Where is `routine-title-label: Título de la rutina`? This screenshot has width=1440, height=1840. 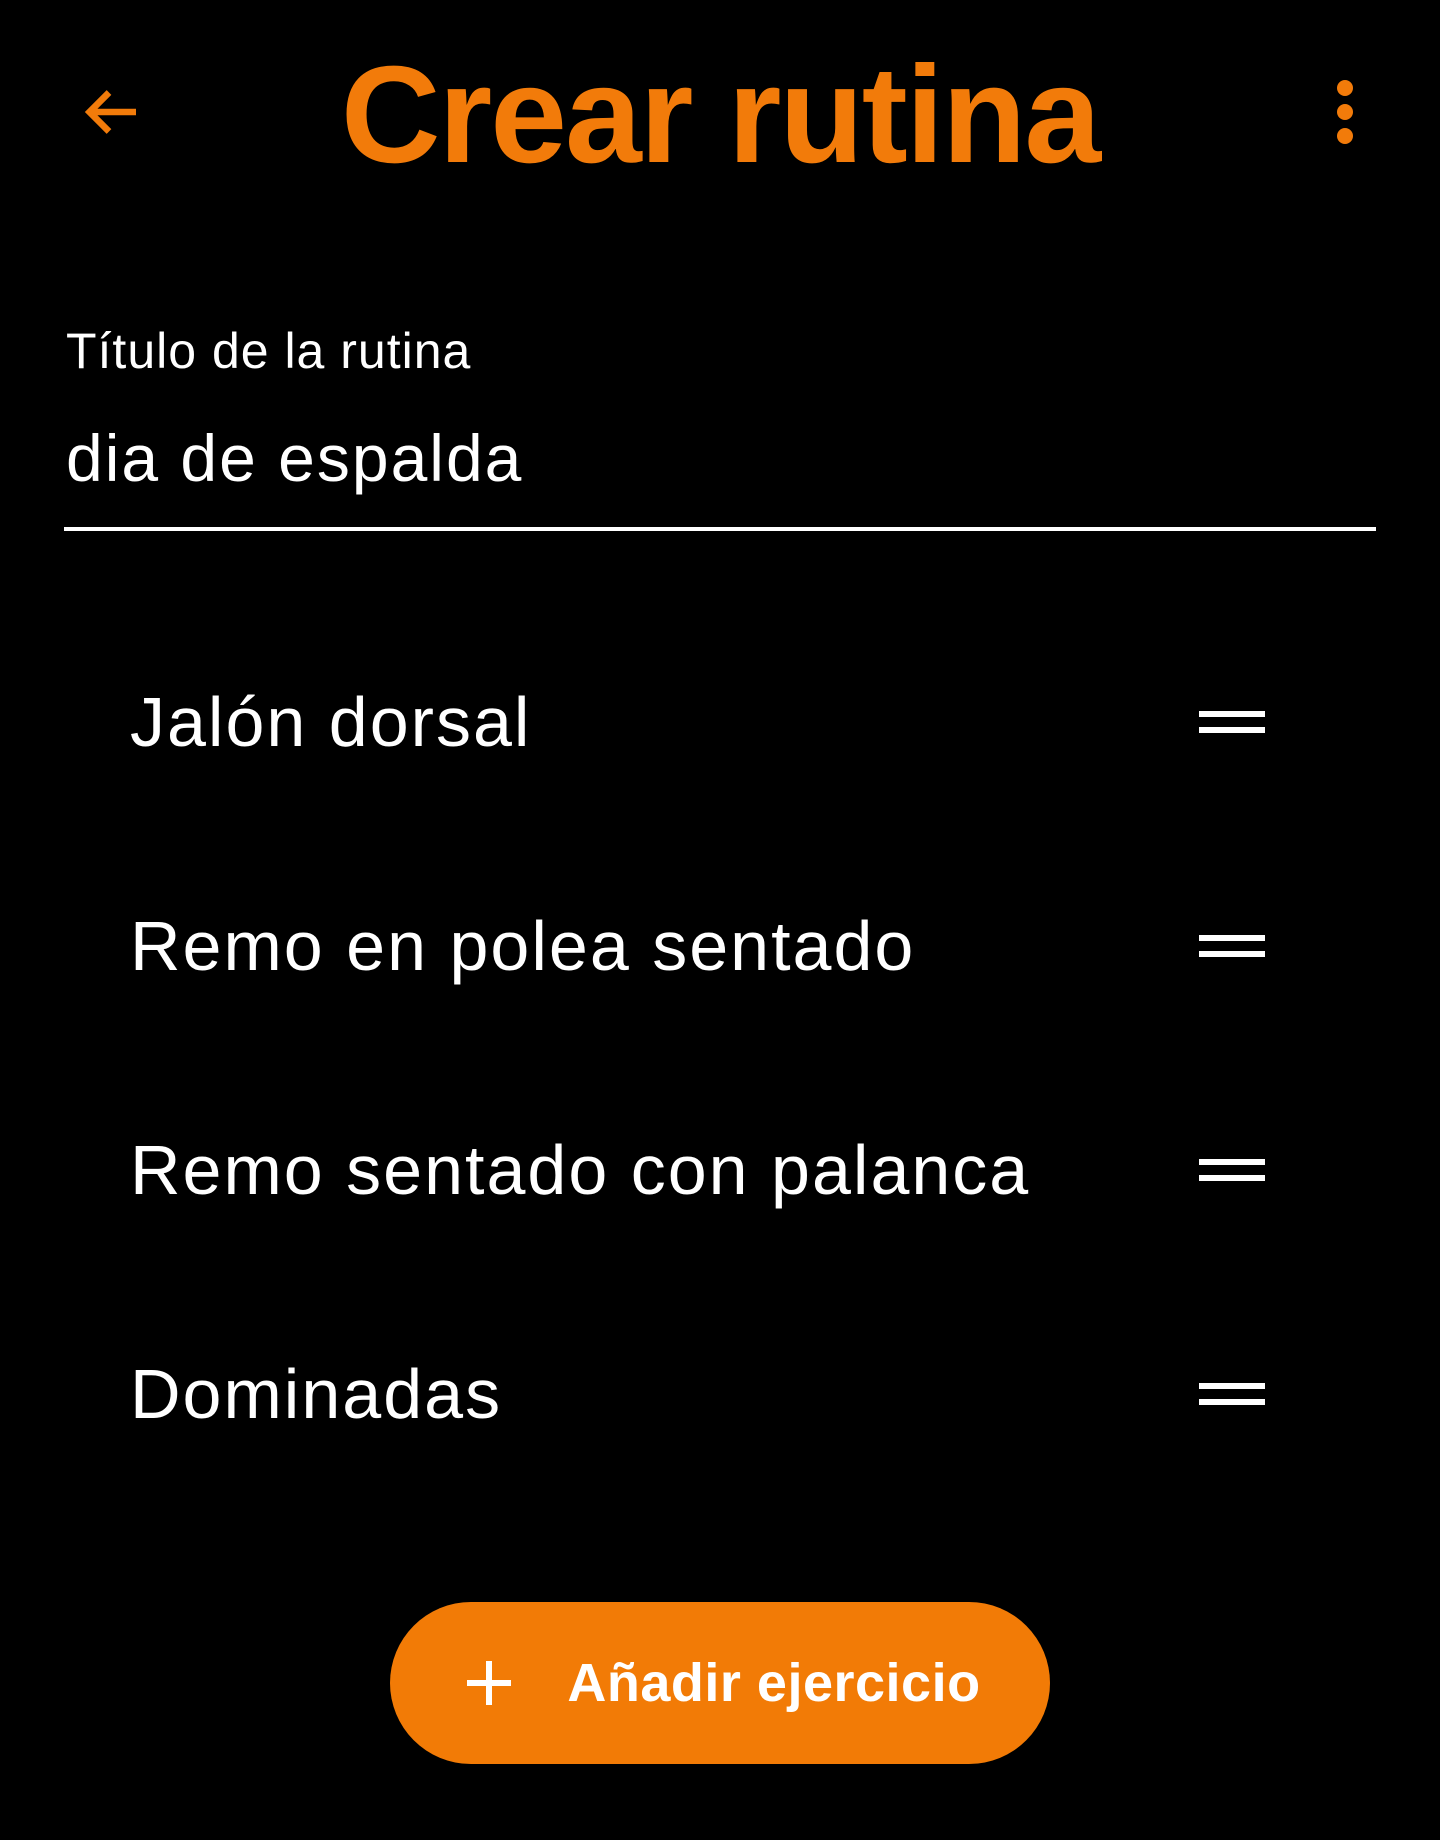 routine-title-label: Título de la rutina is located at coordinates (269, 351).